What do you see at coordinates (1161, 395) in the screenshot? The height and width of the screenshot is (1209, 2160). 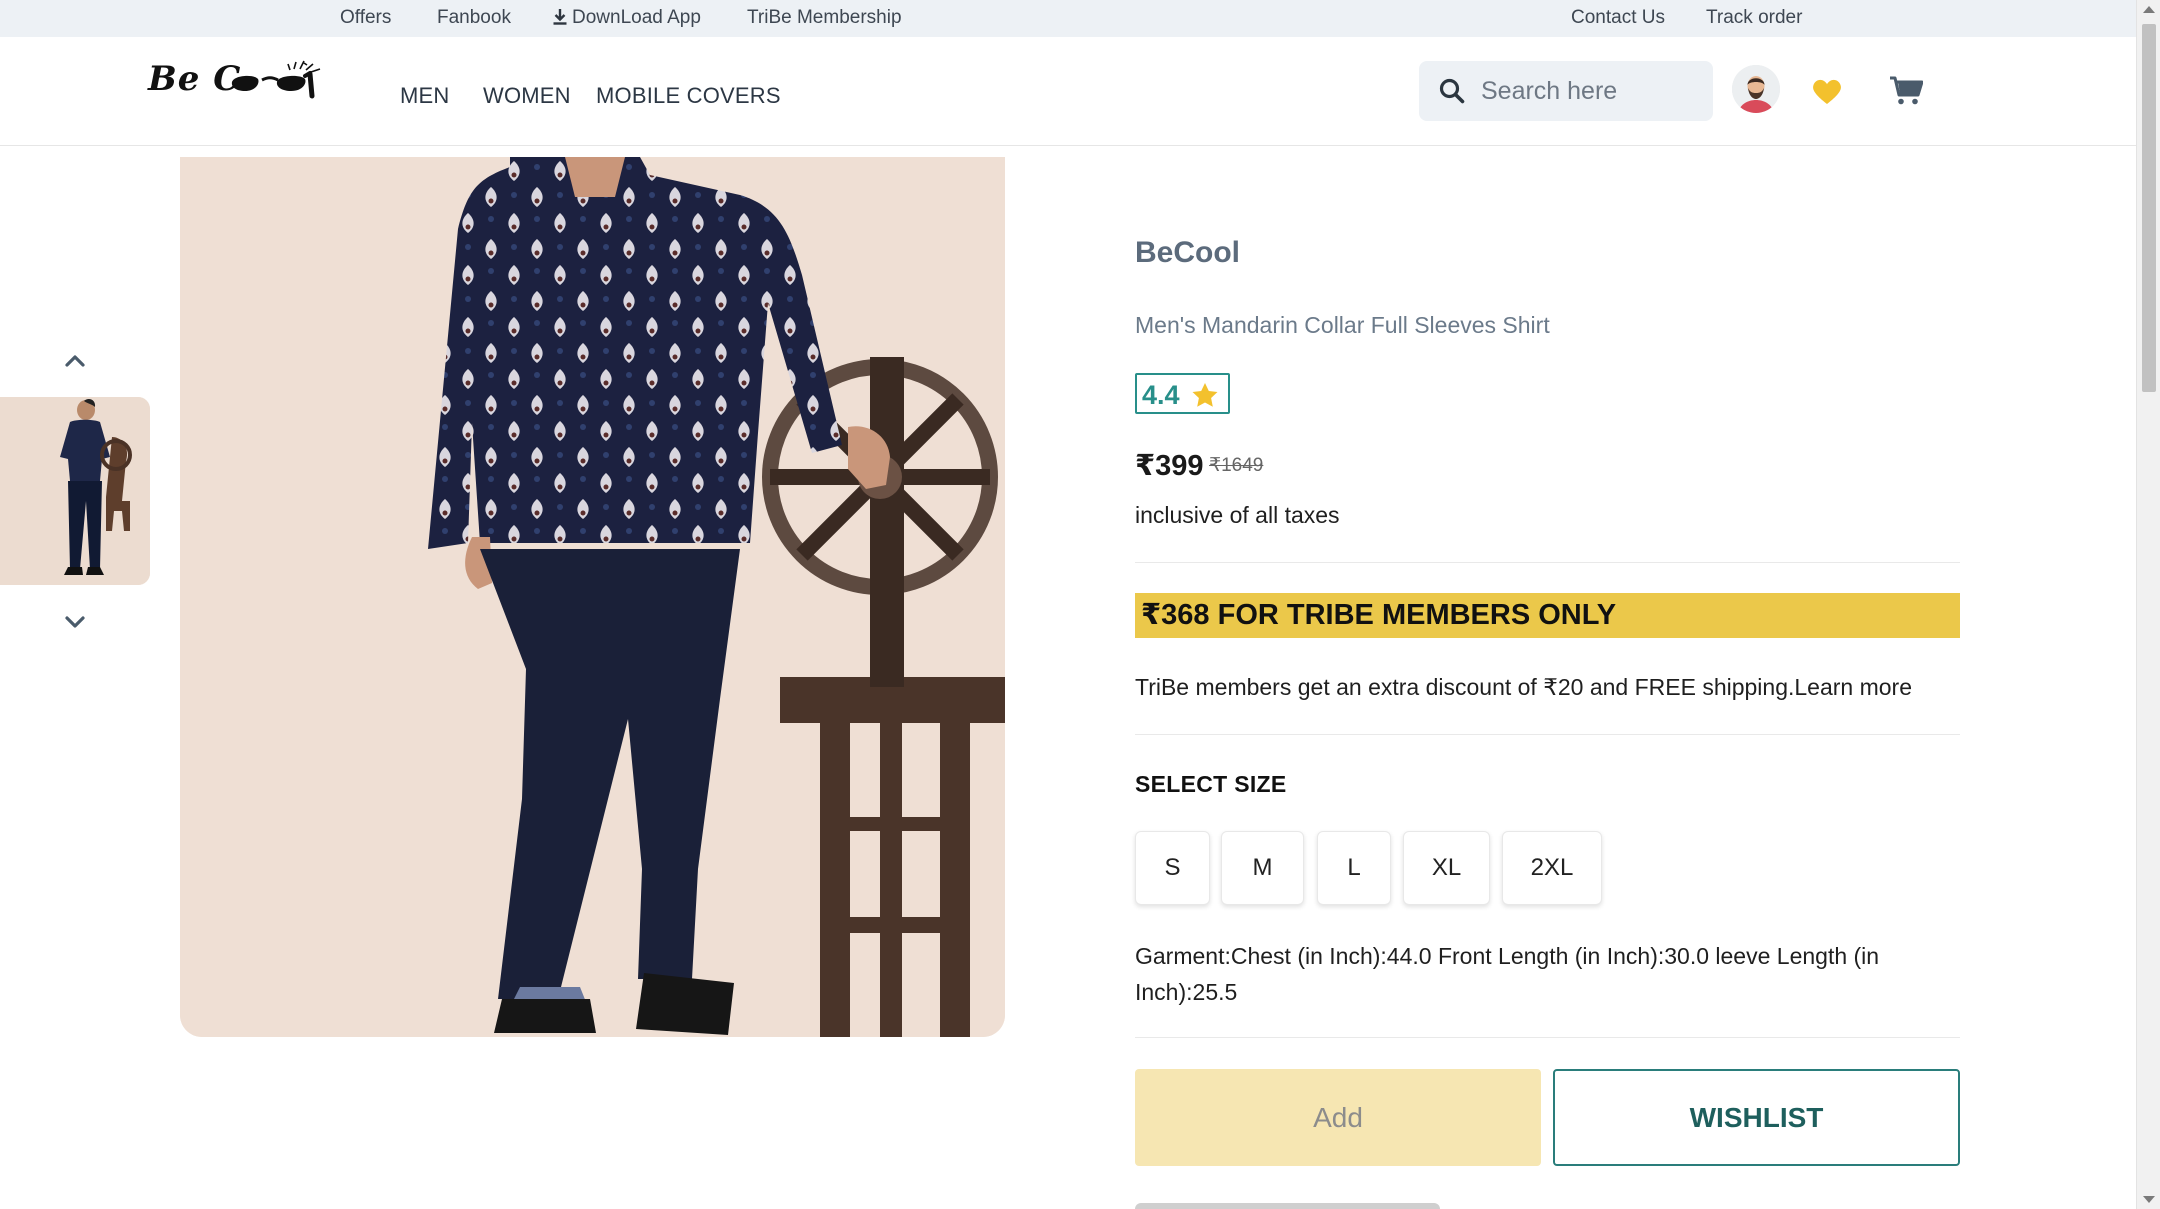 I see `rating-value: 4.4` at bounding box center [1161, 395].